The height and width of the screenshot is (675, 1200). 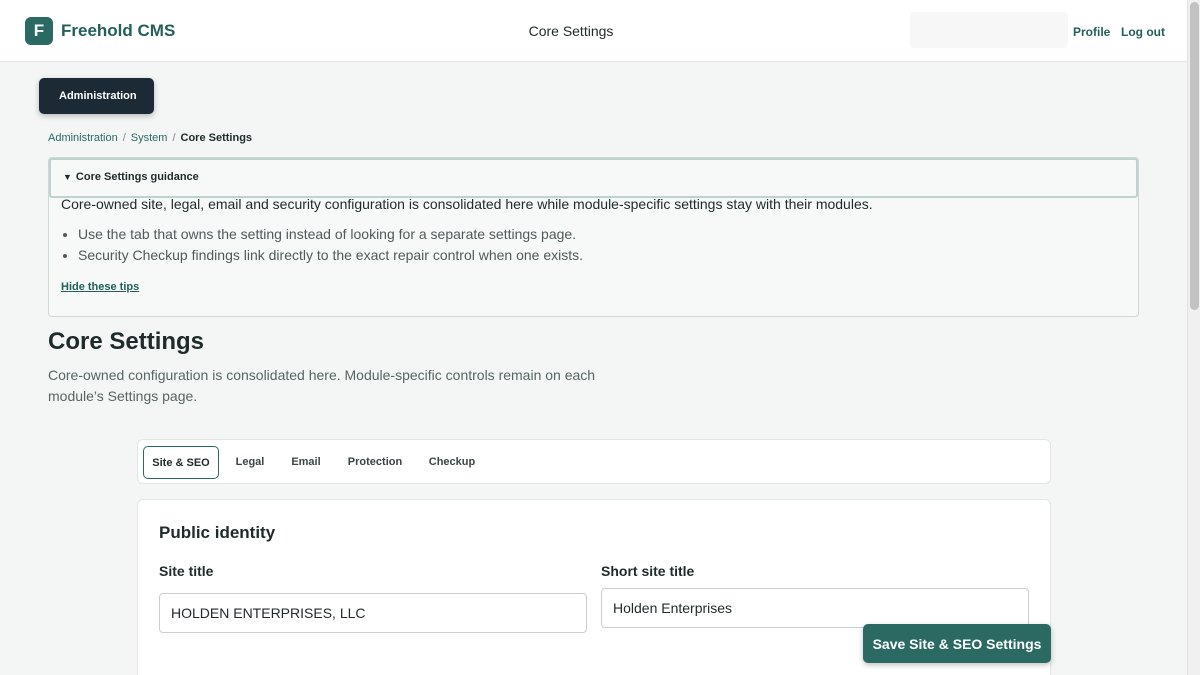 I want to click on header-search-area, so click(x=989, y=30).